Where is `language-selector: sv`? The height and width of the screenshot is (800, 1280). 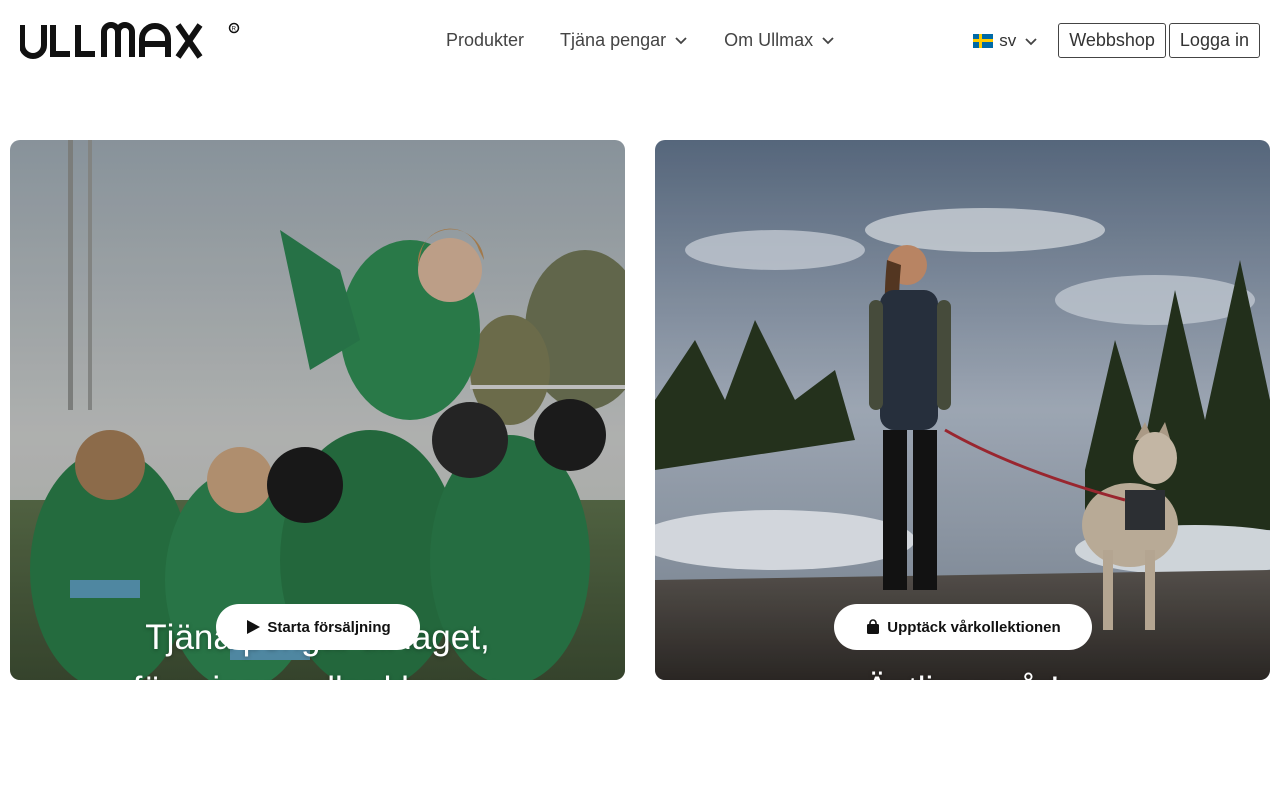 language-selector: sv is located at coordinates (1005, 41).